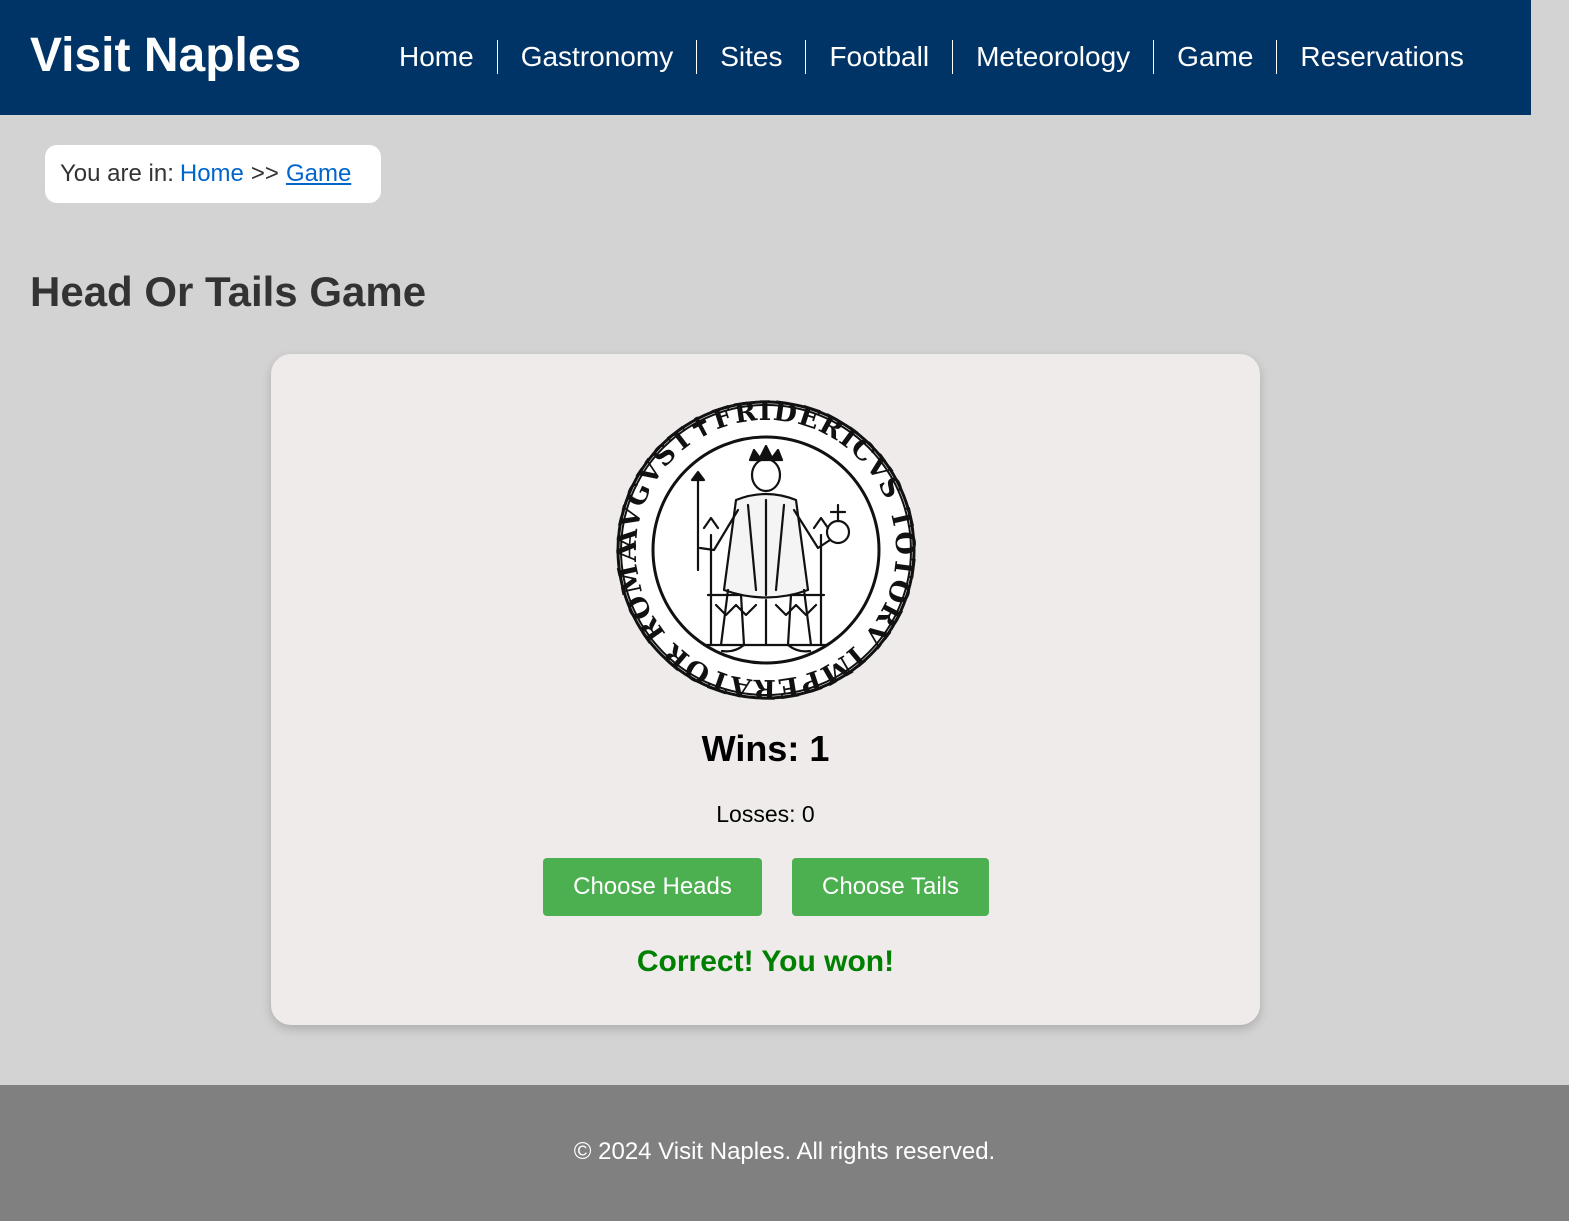 The height and width of the screenshot is (1221, 1569). Describe the element at coordinates (879, 57) in the screenshot. I see `nav-item-football: Football` at that location.